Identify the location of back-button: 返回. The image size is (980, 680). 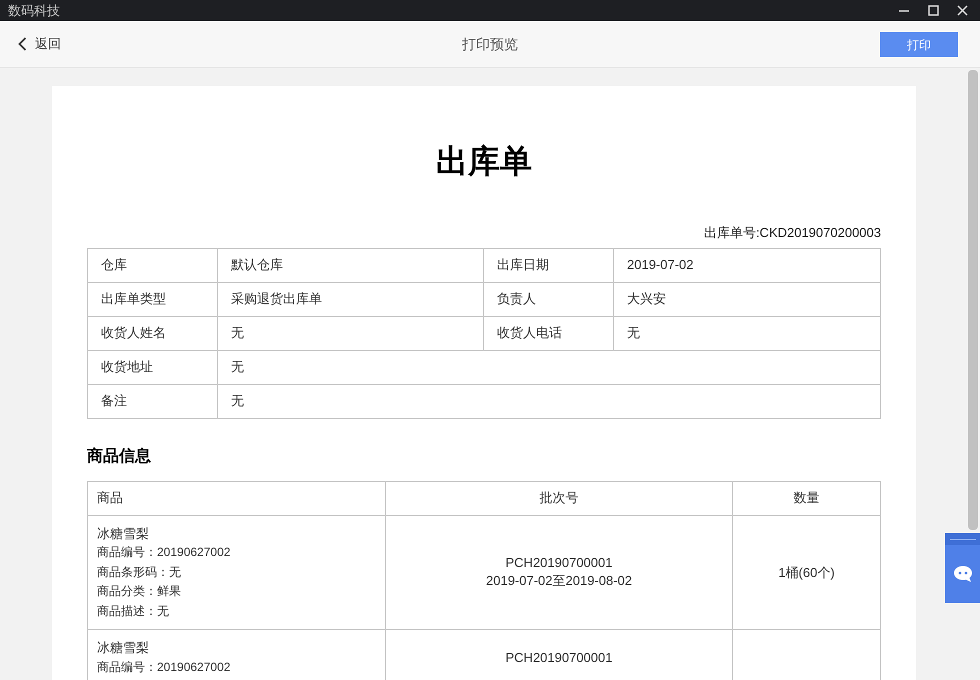
(39, 44).